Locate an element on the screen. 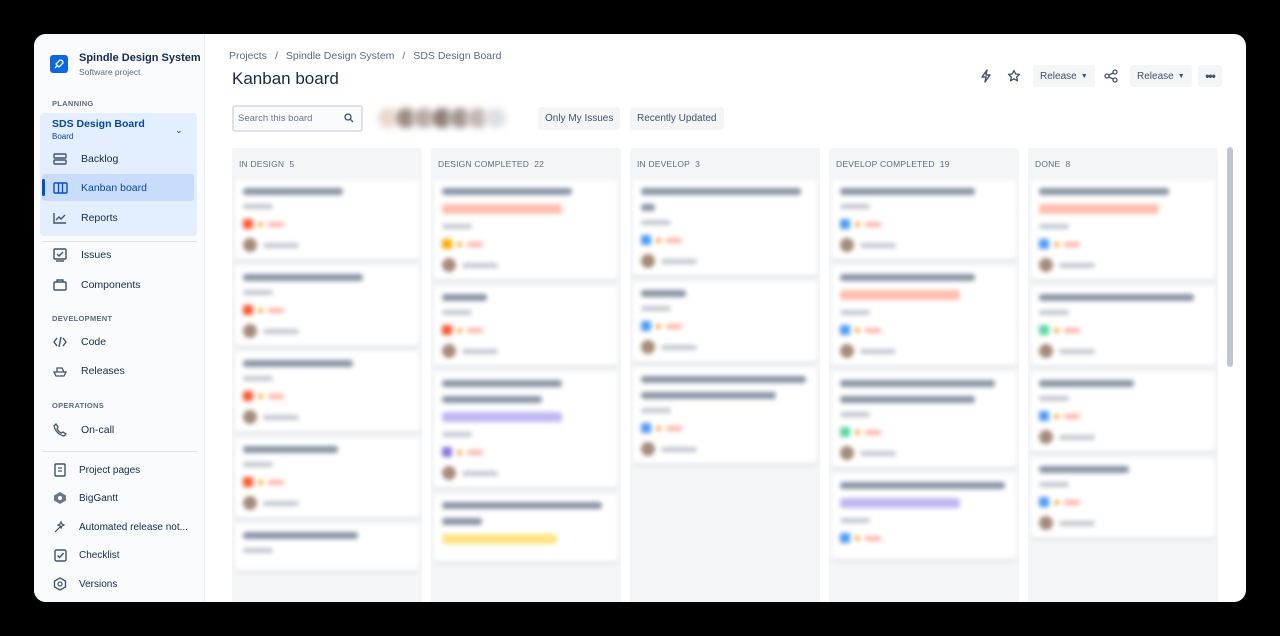 Image resolution: width=1280 pixels, height=636 pixels. sidebar-item-releases: Releases is located at coordinates (88, 371).